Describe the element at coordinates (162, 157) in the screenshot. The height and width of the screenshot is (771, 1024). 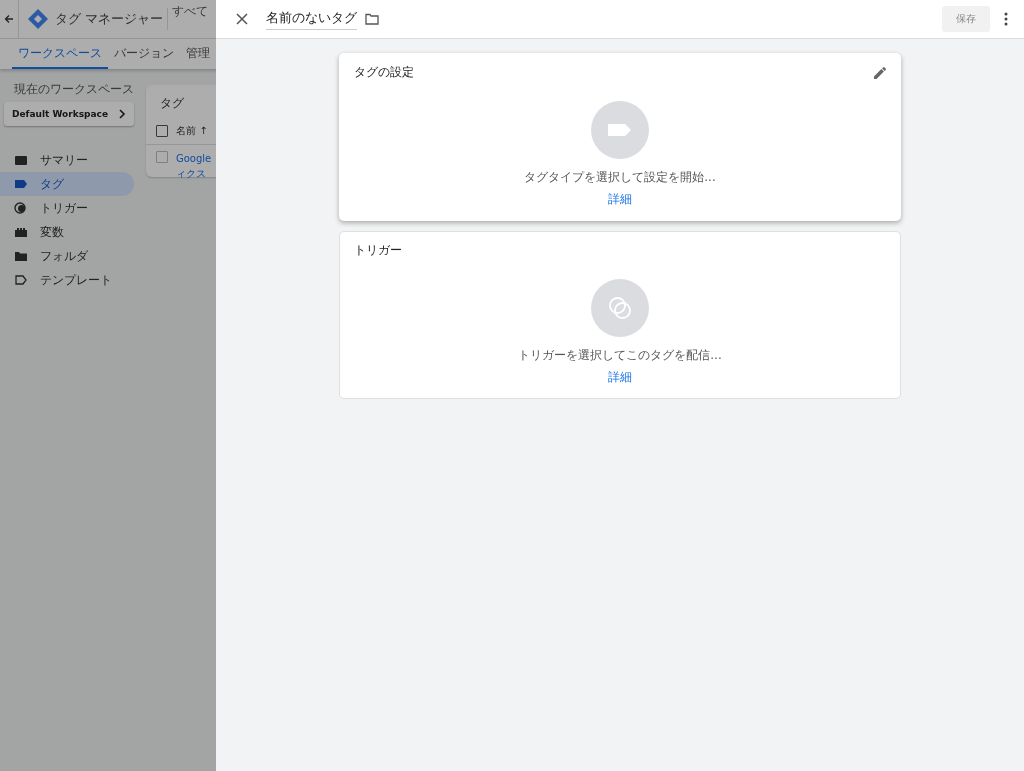
I see `row-checkbox` at that location.